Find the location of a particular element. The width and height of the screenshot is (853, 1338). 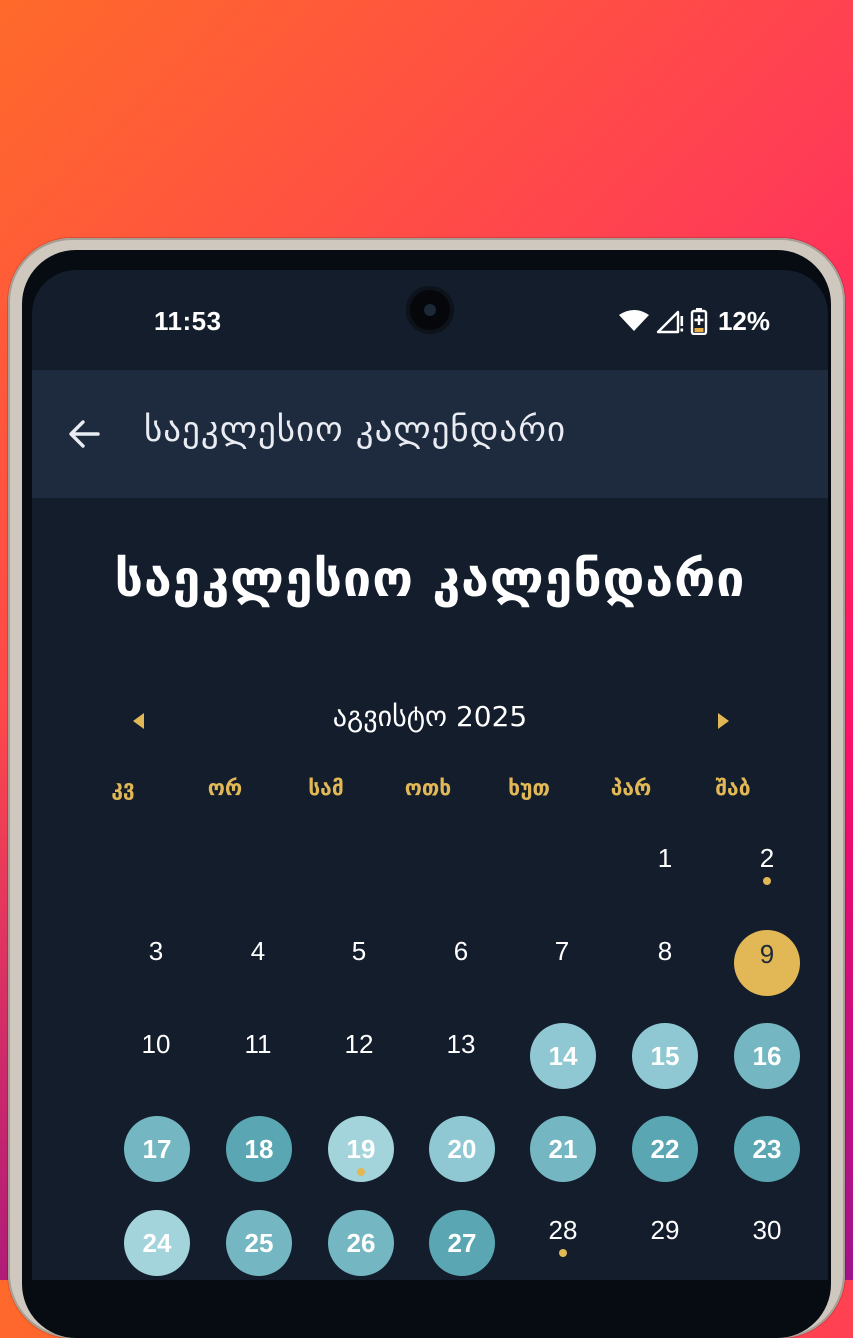

calendar-day-highlighted: 24 is located at coordinates (157, 1243).